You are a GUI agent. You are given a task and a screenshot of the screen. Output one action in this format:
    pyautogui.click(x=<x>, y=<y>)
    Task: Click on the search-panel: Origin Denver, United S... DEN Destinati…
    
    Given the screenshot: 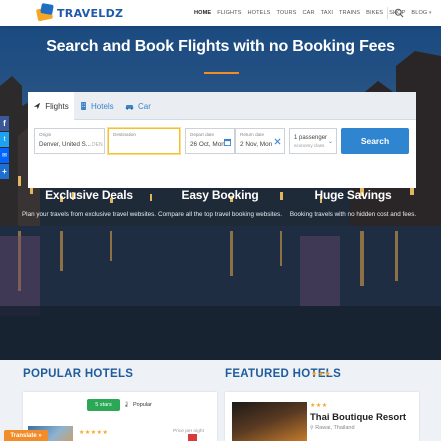 What is the action you would take?
    pyautogui.click(x=222, y=154)
    